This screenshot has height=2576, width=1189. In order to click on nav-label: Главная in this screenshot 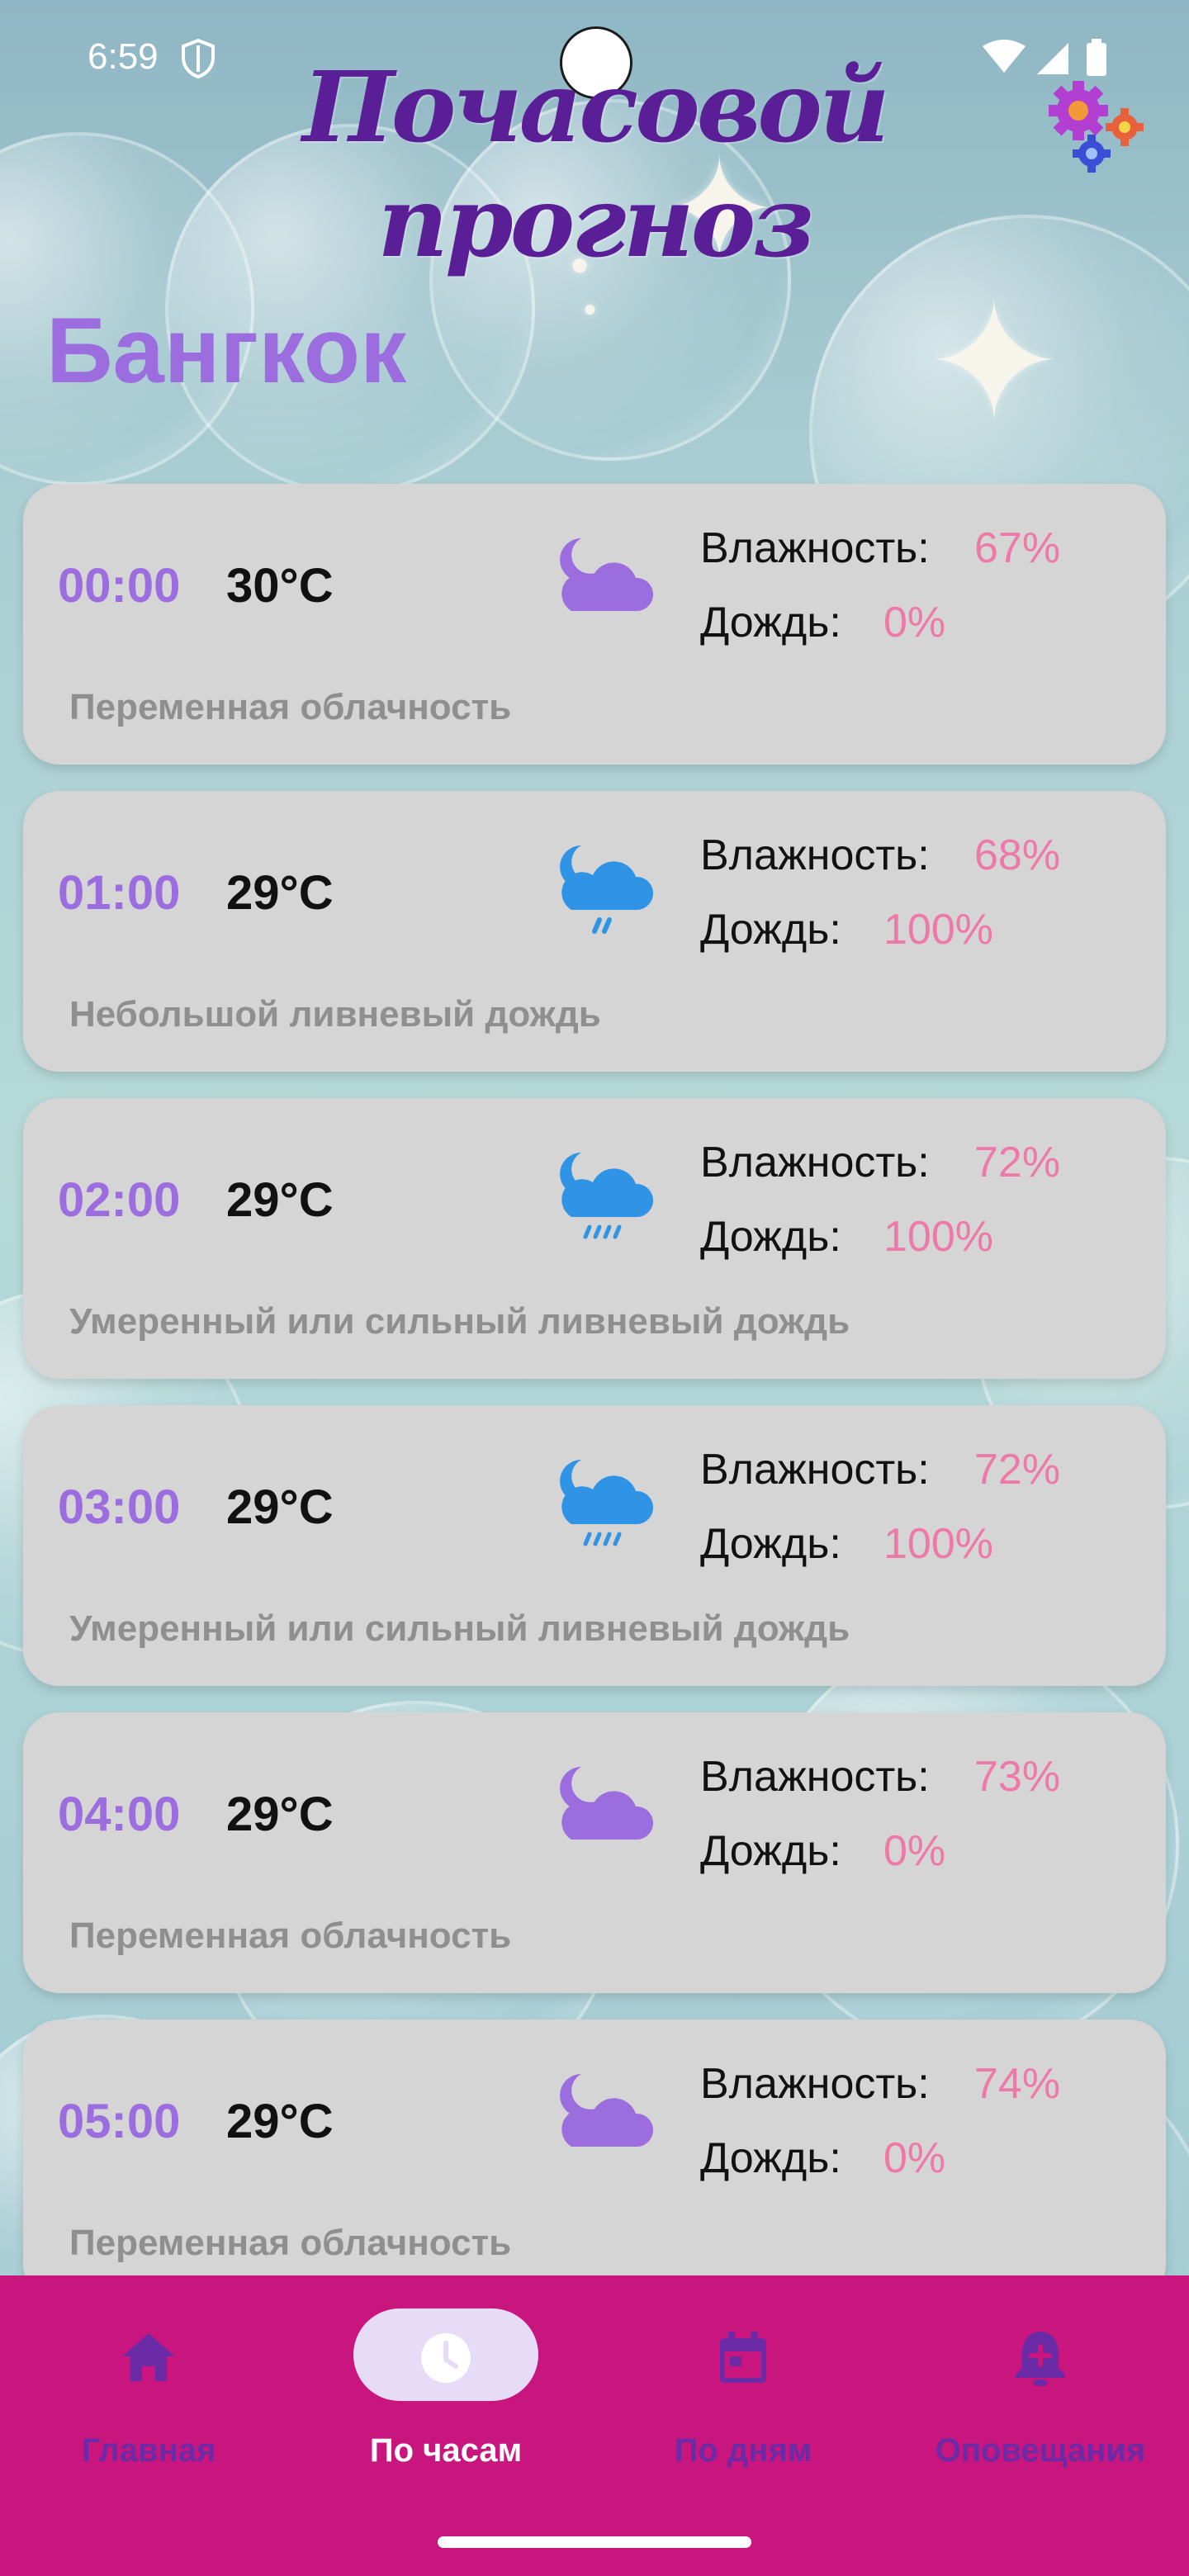, I will do `click(148, 2450)`.